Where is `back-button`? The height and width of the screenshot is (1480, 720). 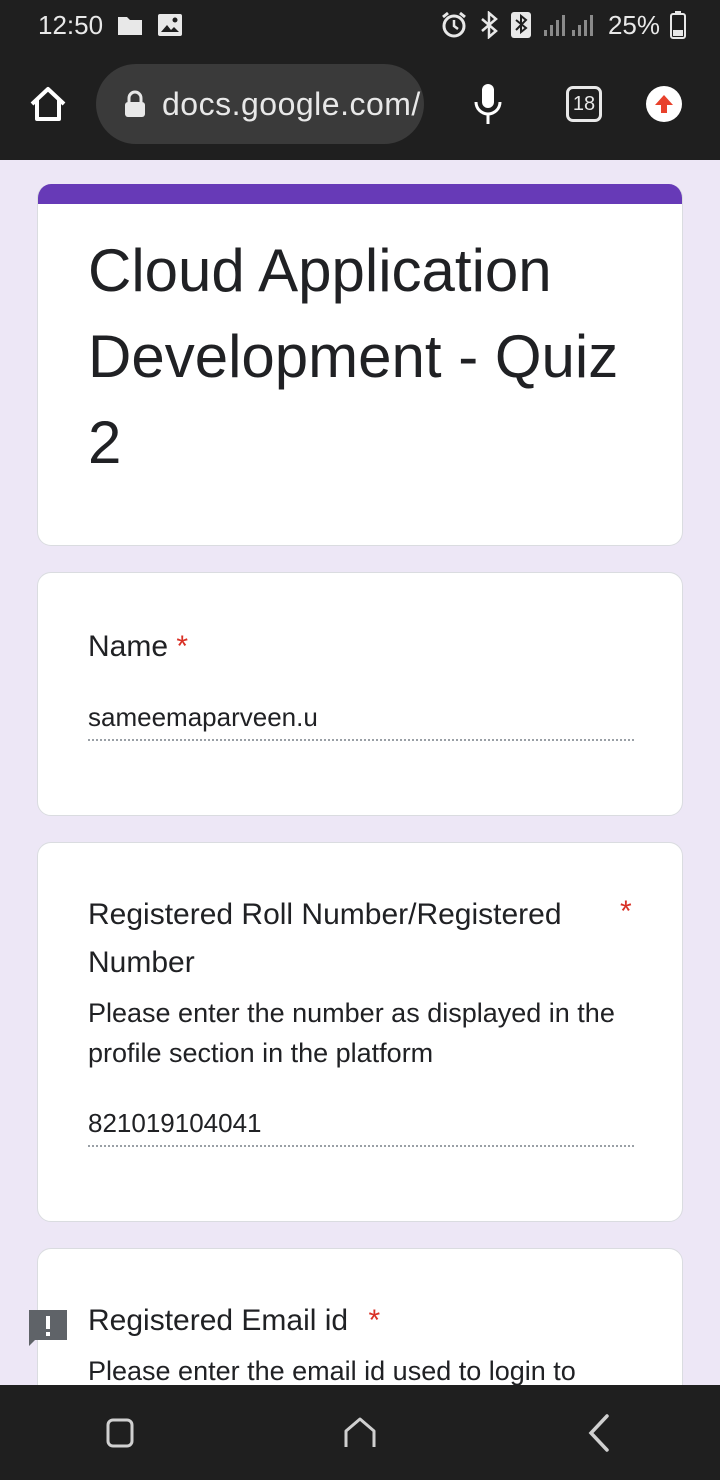
back-button is located at coordinates (600, 1433).